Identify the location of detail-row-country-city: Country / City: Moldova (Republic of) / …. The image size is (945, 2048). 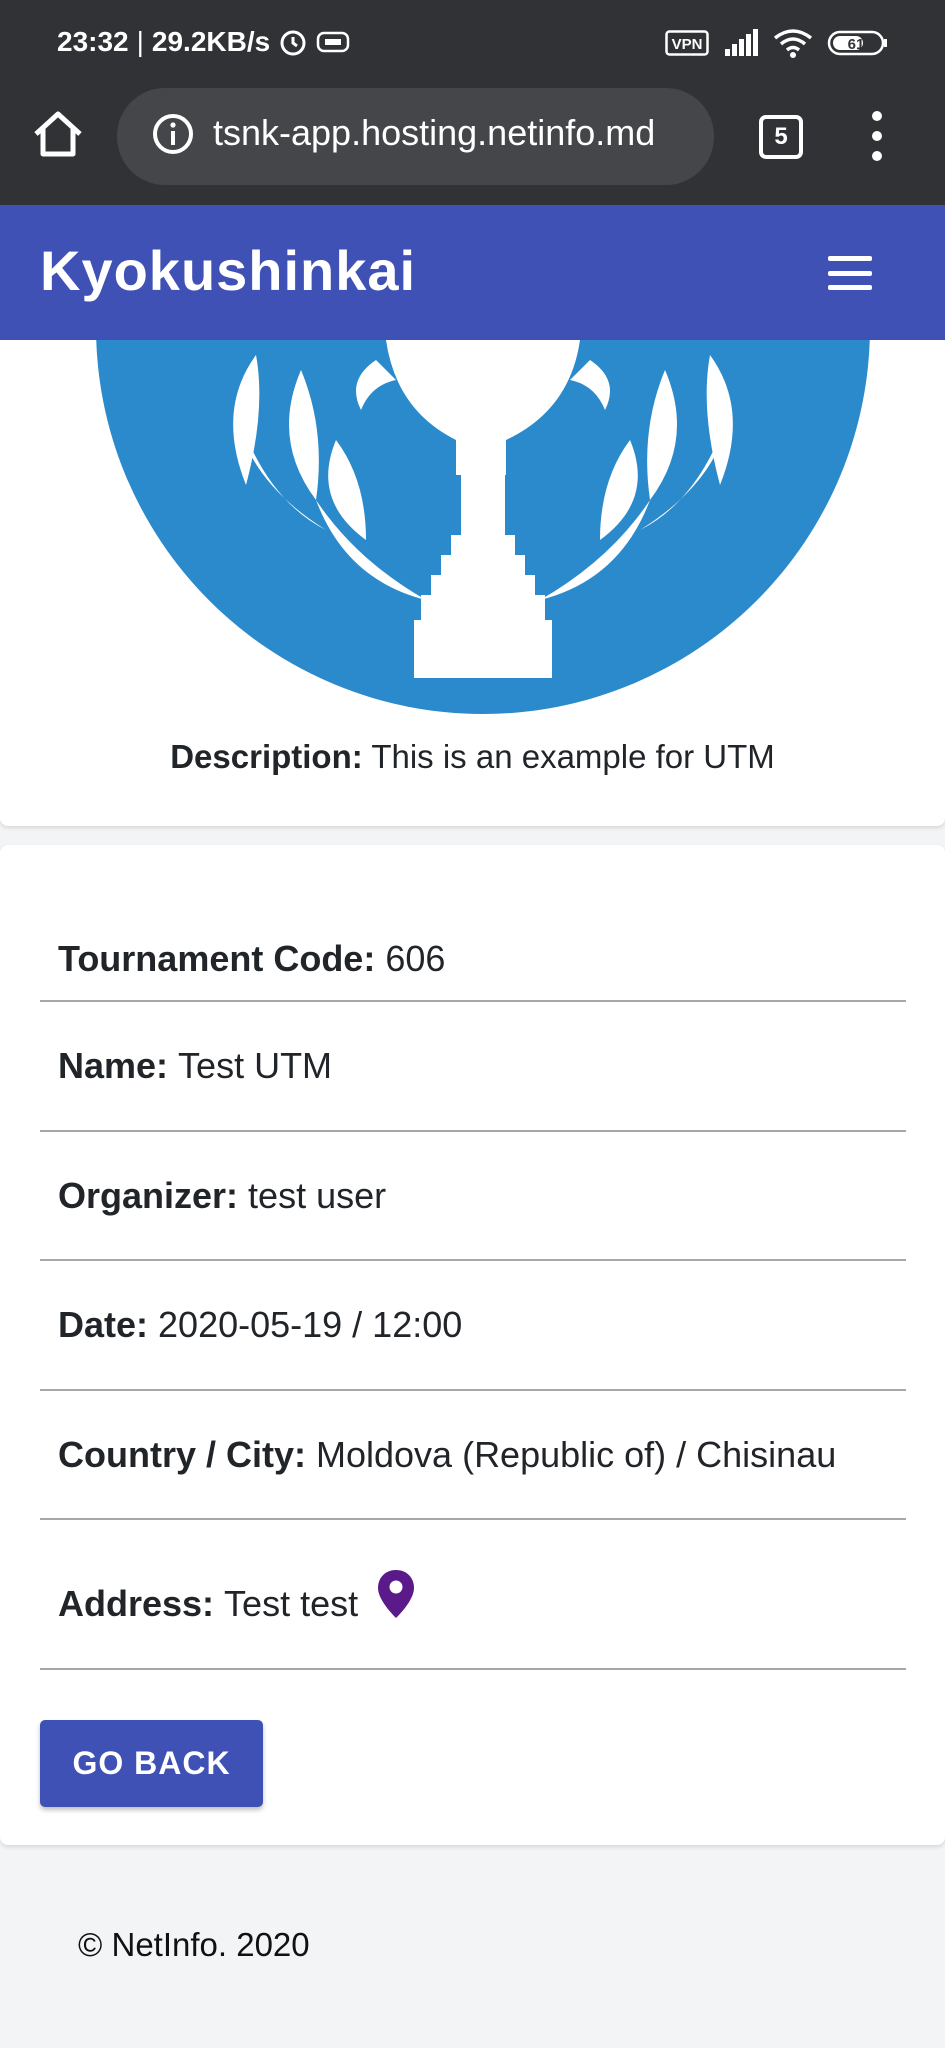
(473, 1455).